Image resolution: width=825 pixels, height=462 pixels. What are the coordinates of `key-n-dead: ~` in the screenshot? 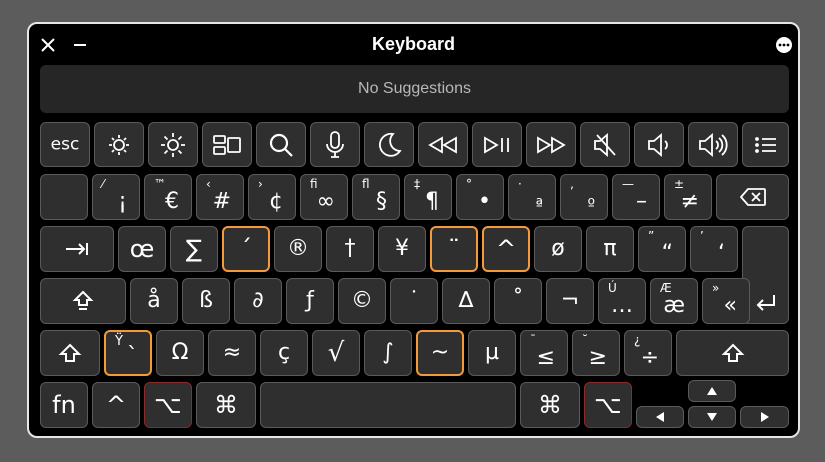 It's located at (440, 353).